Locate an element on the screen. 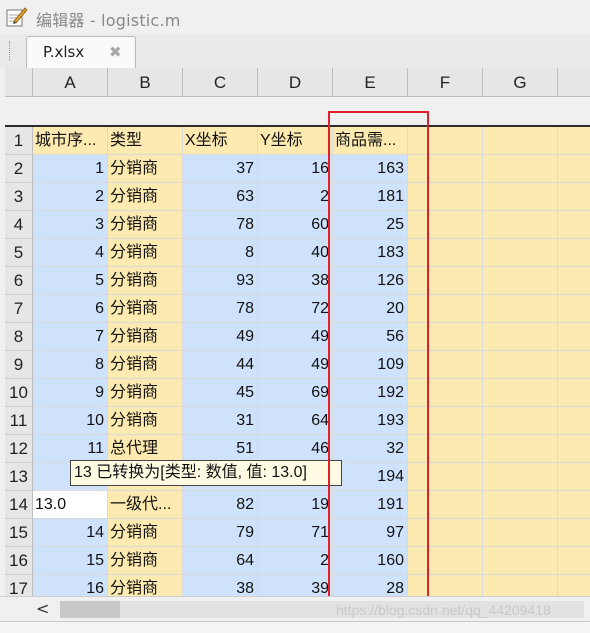 The height and width of the screenshot is (633, 590). cell-a4: 3 is located at coordinates (70, 225).